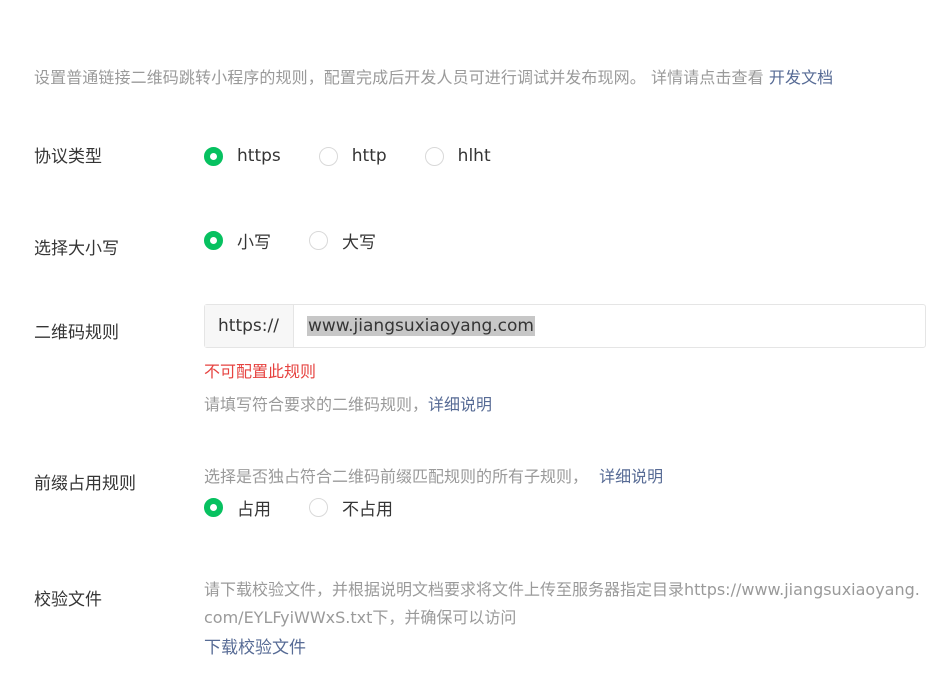 The height and width of the screenshot is (698, 928). What do you see at coordinates (474, 156) in the screenshot?
I see `protocol-option-label: hlht` at bounding box center [474, 156].